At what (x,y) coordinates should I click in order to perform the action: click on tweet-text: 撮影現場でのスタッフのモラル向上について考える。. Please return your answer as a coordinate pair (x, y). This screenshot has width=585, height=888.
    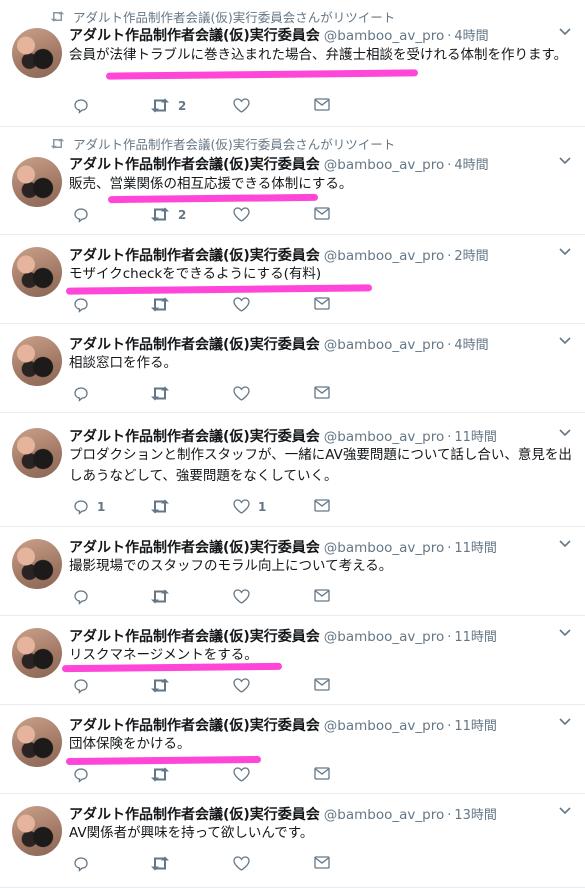
    Looking at the image, I should click on (231, 566).